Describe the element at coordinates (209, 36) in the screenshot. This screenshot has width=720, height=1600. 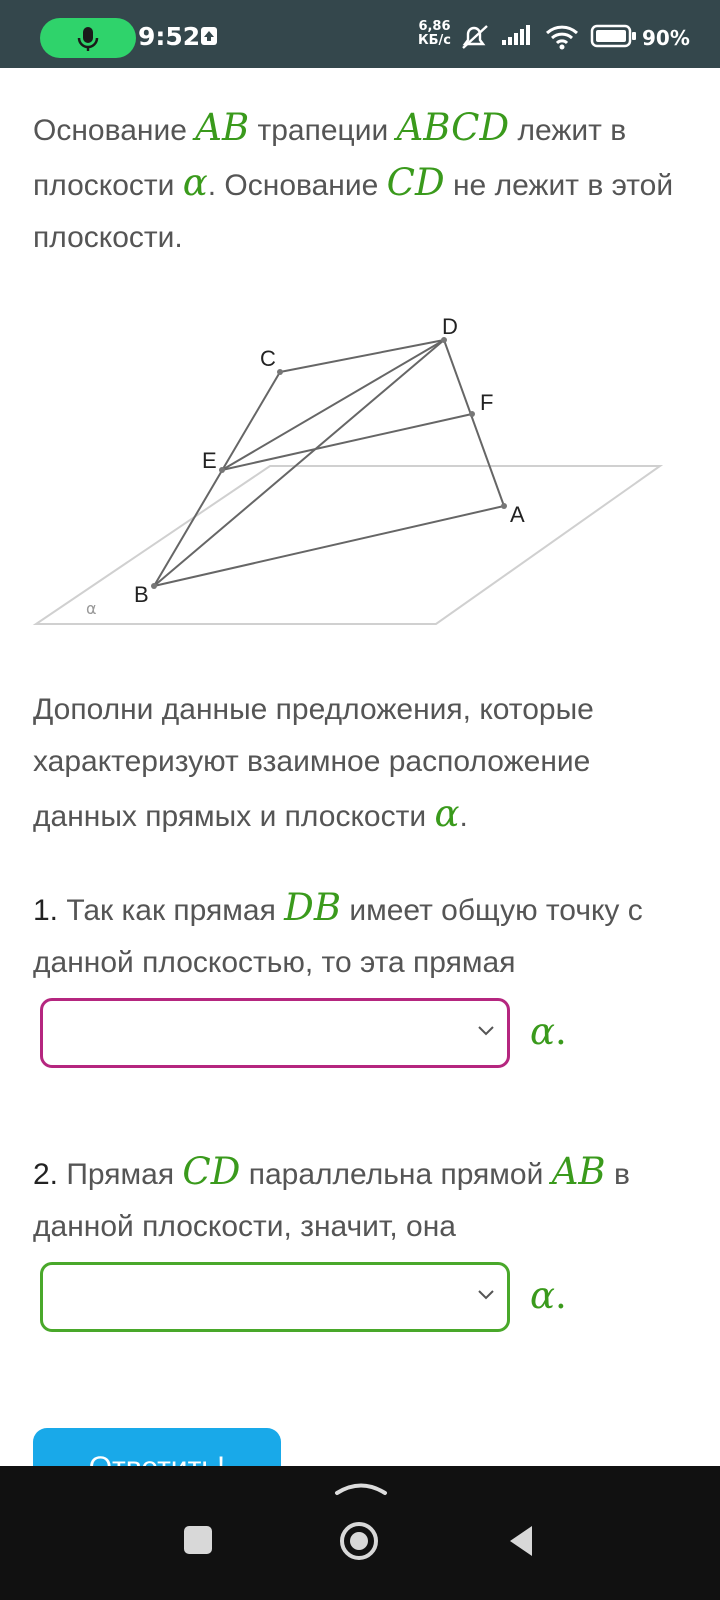
I see `upload-icon` at that location.